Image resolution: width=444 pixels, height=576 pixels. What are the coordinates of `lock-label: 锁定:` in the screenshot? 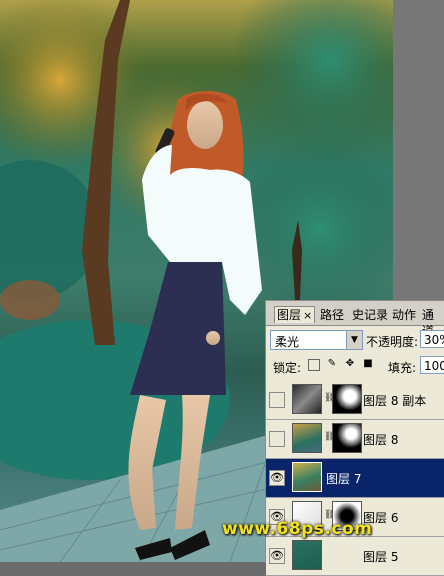 It's located at (287, 368).